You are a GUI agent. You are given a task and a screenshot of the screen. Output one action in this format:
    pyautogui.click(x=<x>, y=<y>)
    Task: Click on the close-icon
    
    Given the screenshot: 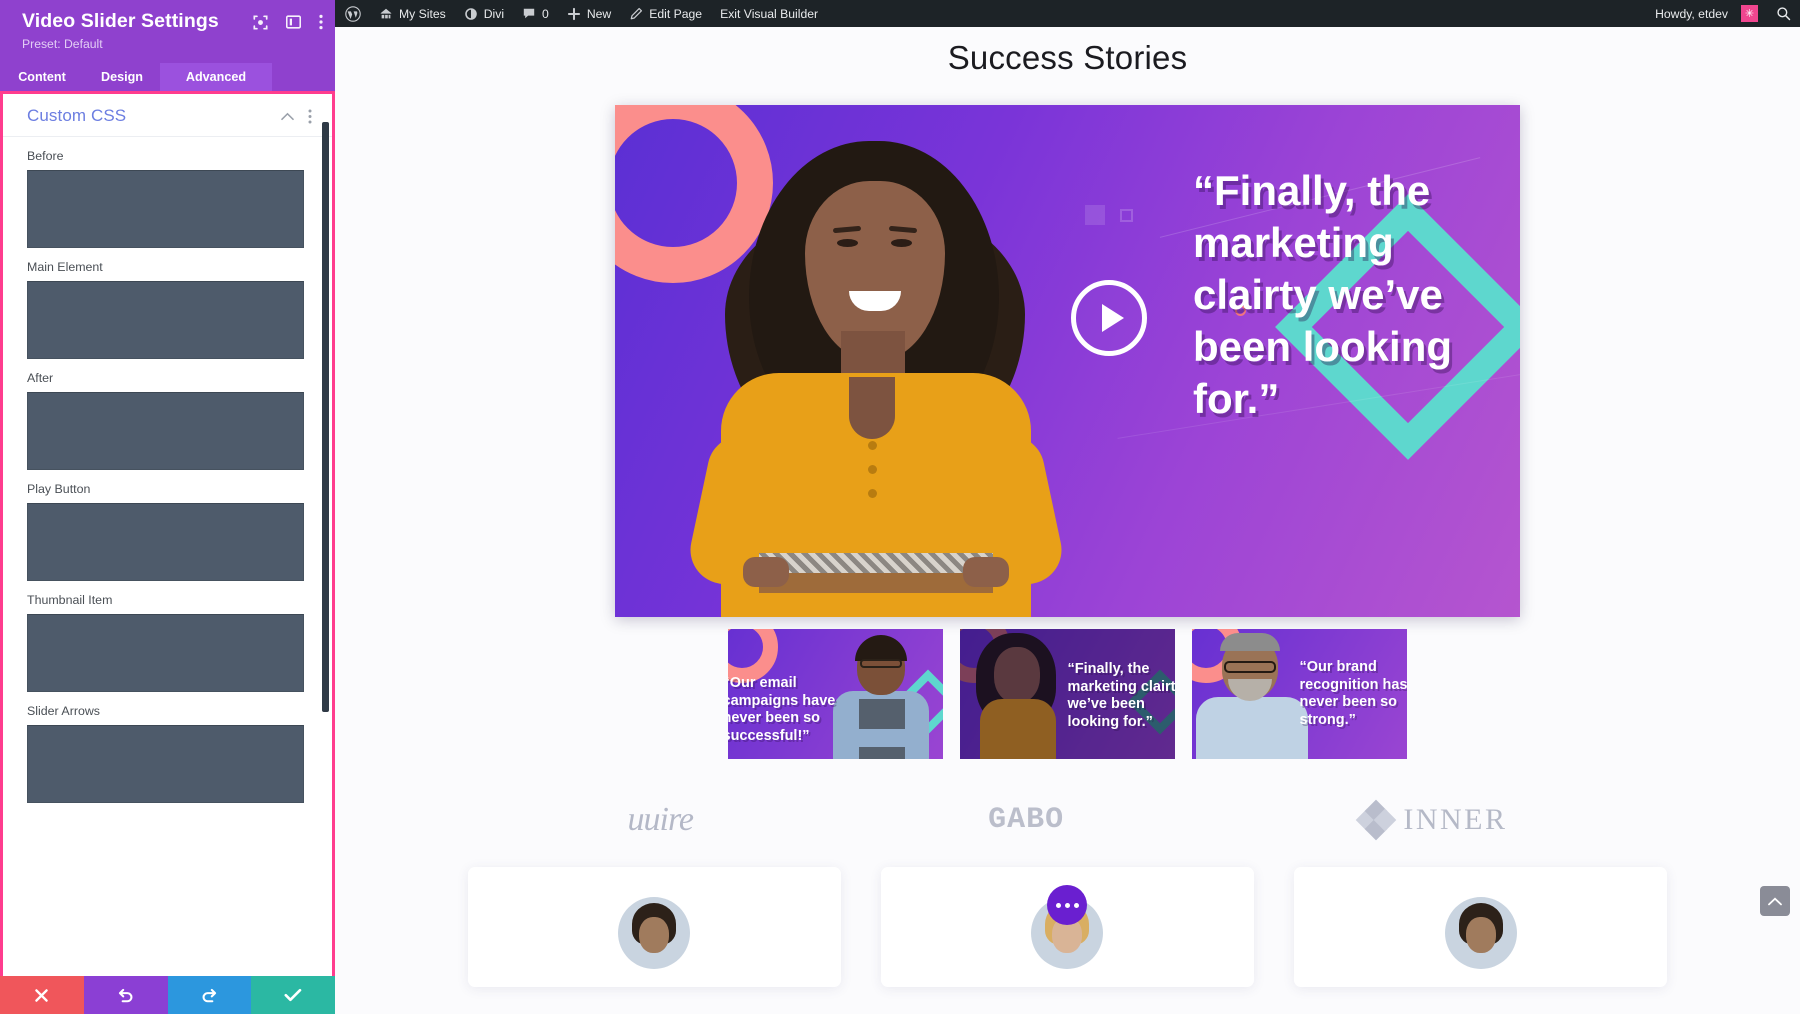 What is the action you would take?
    pyautogui.click(x=42, y=995)
    